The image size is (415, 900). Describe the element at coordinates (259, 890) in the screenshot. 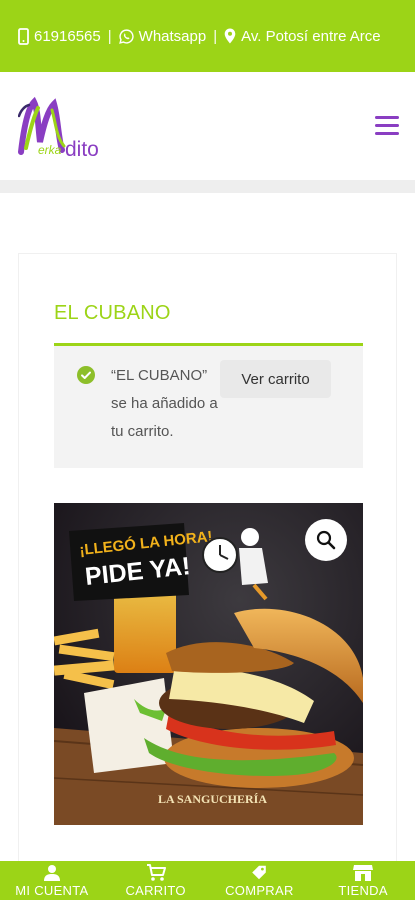

I see `nav-label: COMPRAR` at that location.